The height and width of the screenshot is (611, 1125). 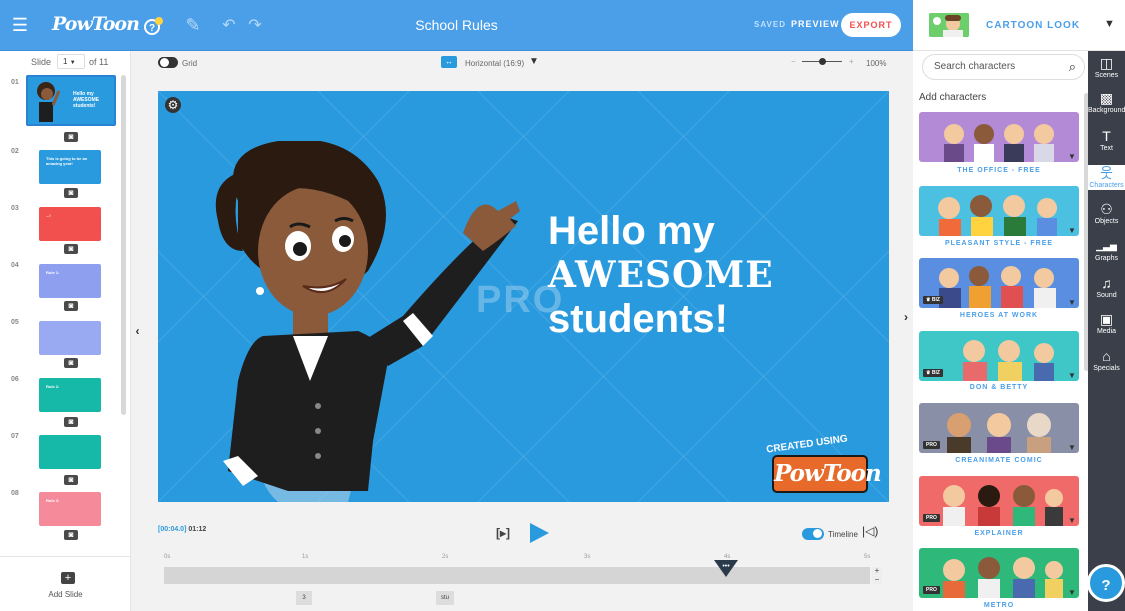 I want to click on volume-icon: |◁), so click(x=870, y=531).